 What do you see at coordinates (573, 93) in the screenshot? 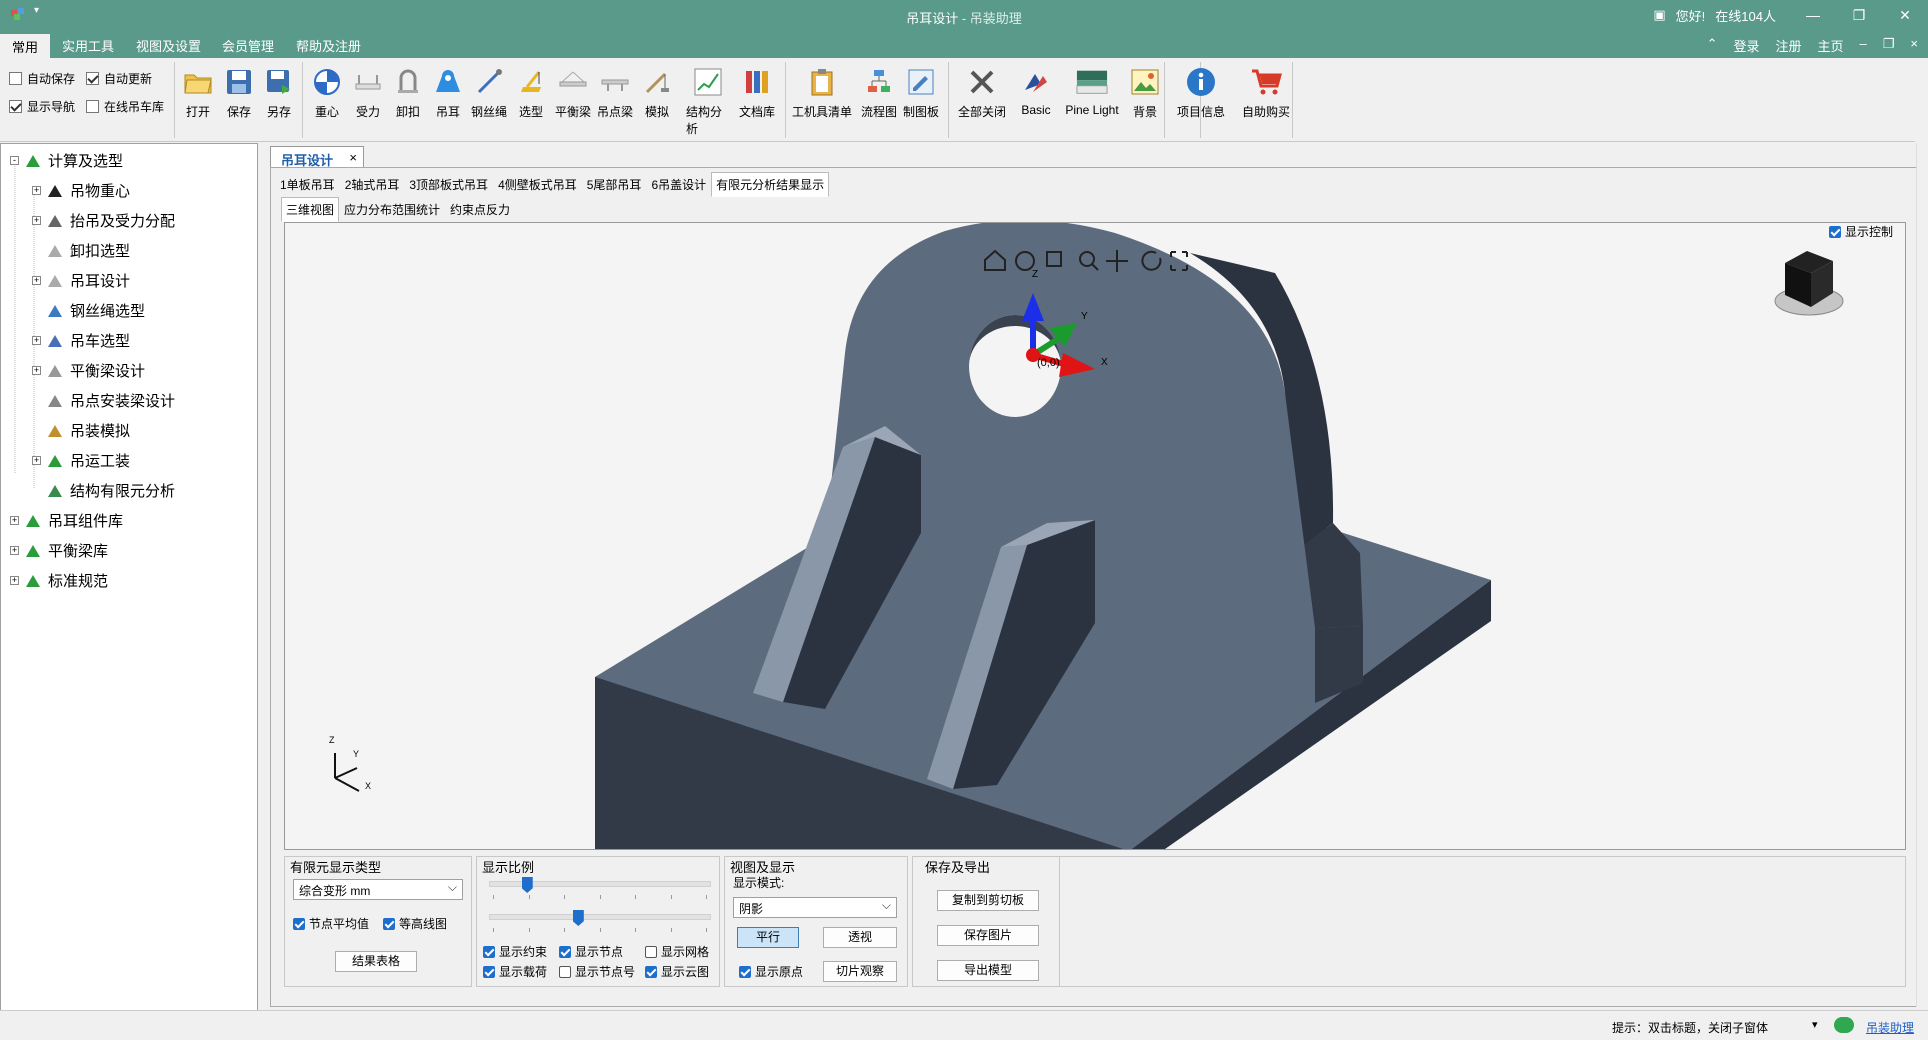
I see `balance-beam-button: 平衡梁` at bounding box center [573, 93].